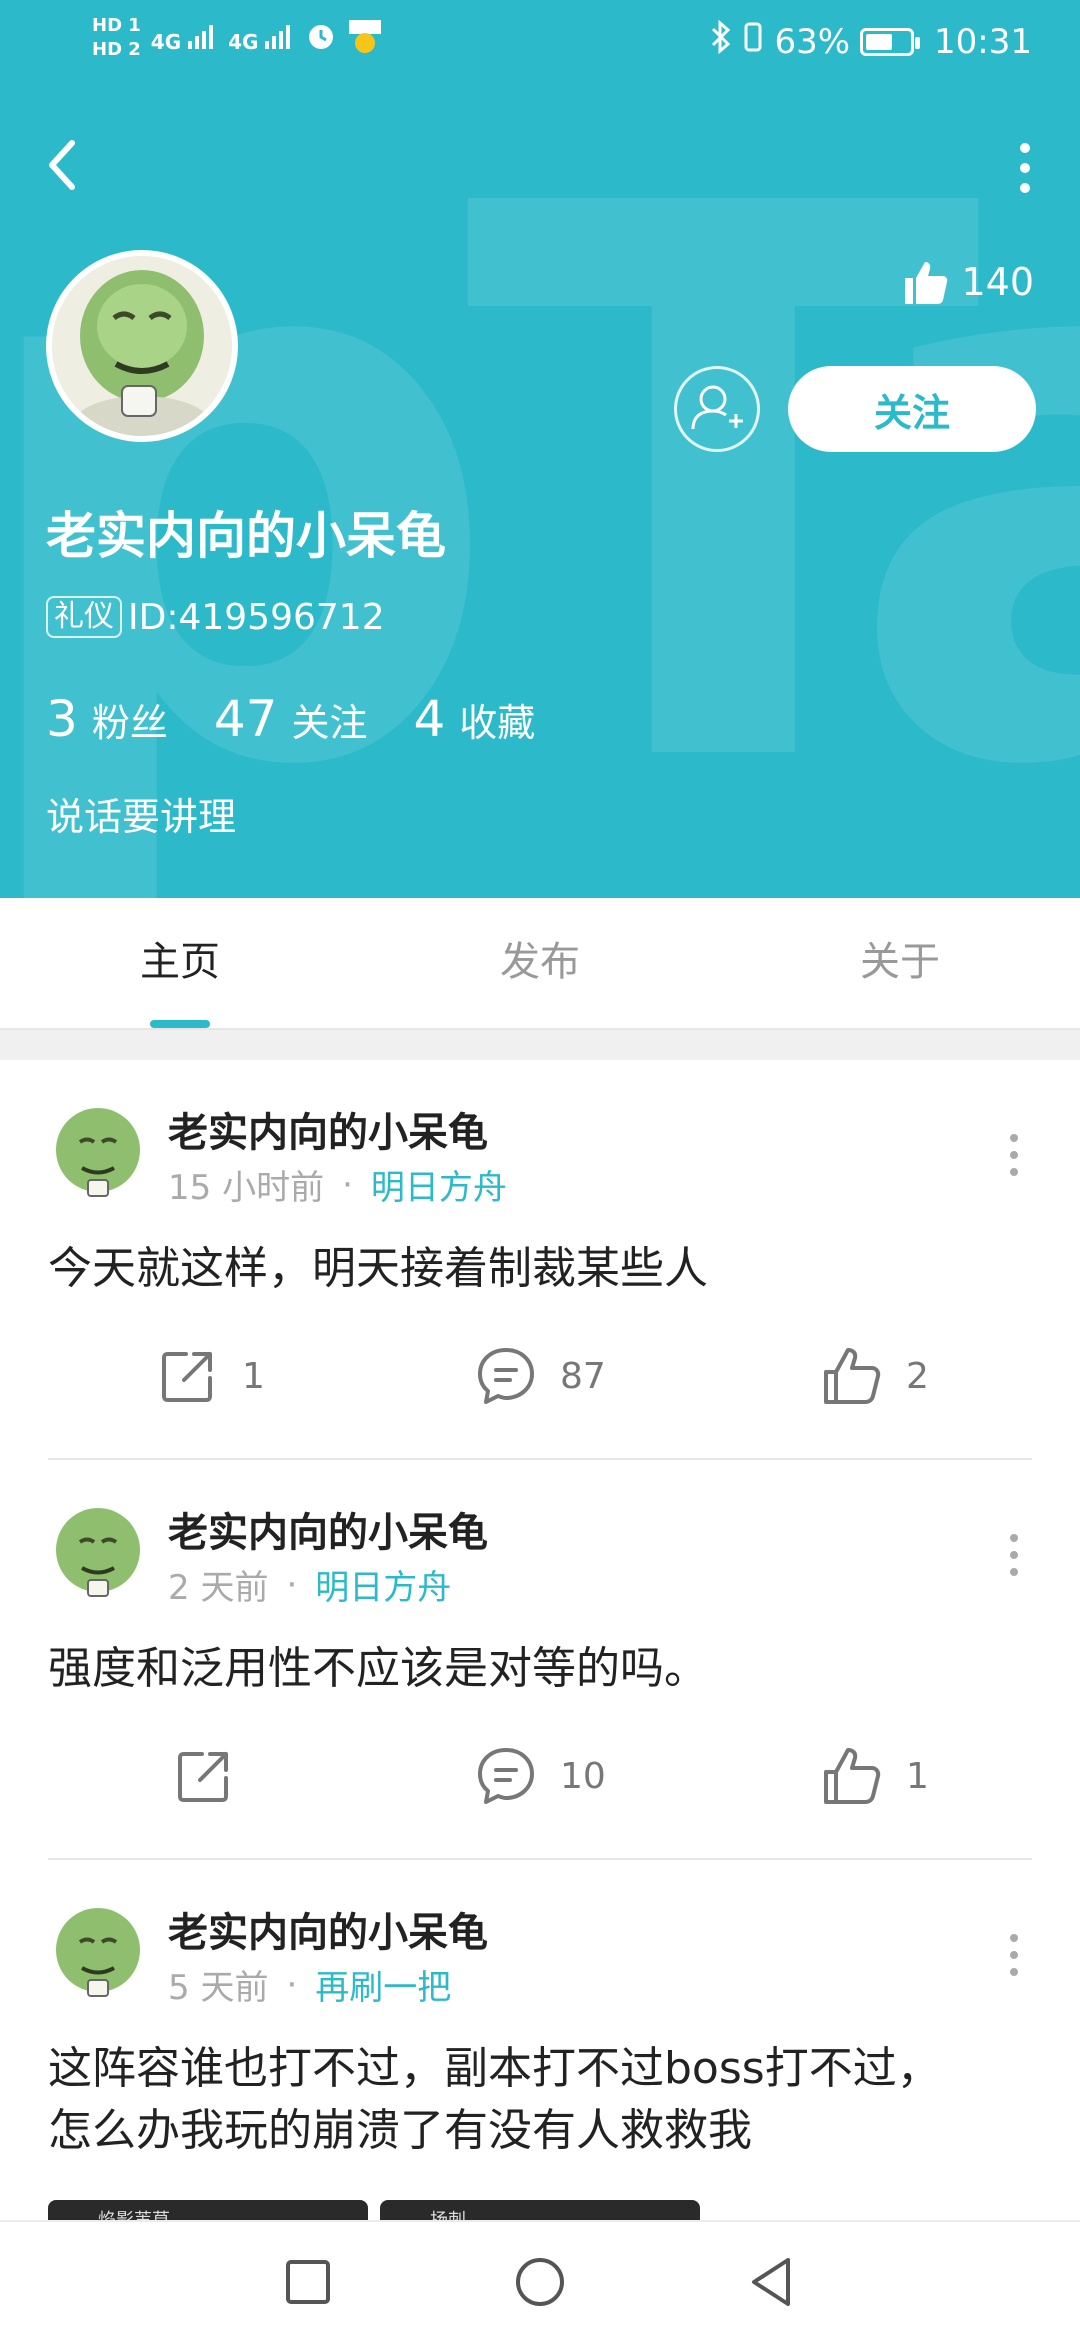 Image resolution: width=1080 pixels, height=2340 pixels. I want to click on post-time: 5 天前, so click(218, 1988).